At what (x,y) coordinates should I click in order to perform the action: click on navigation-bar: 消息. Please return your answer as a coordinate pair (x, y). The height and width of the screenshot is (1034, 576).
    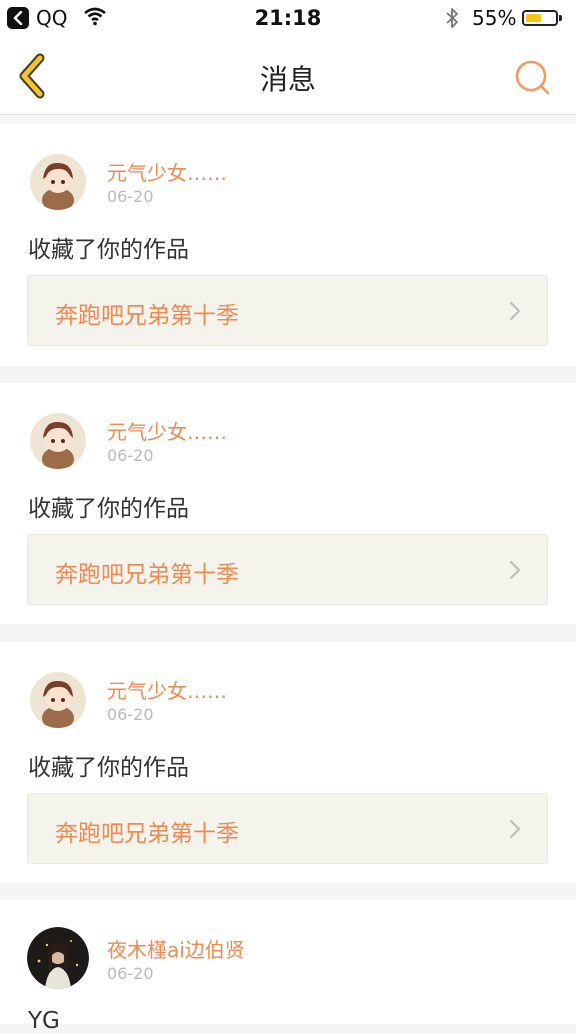
    Looking at the image, I should click on (288, 77).